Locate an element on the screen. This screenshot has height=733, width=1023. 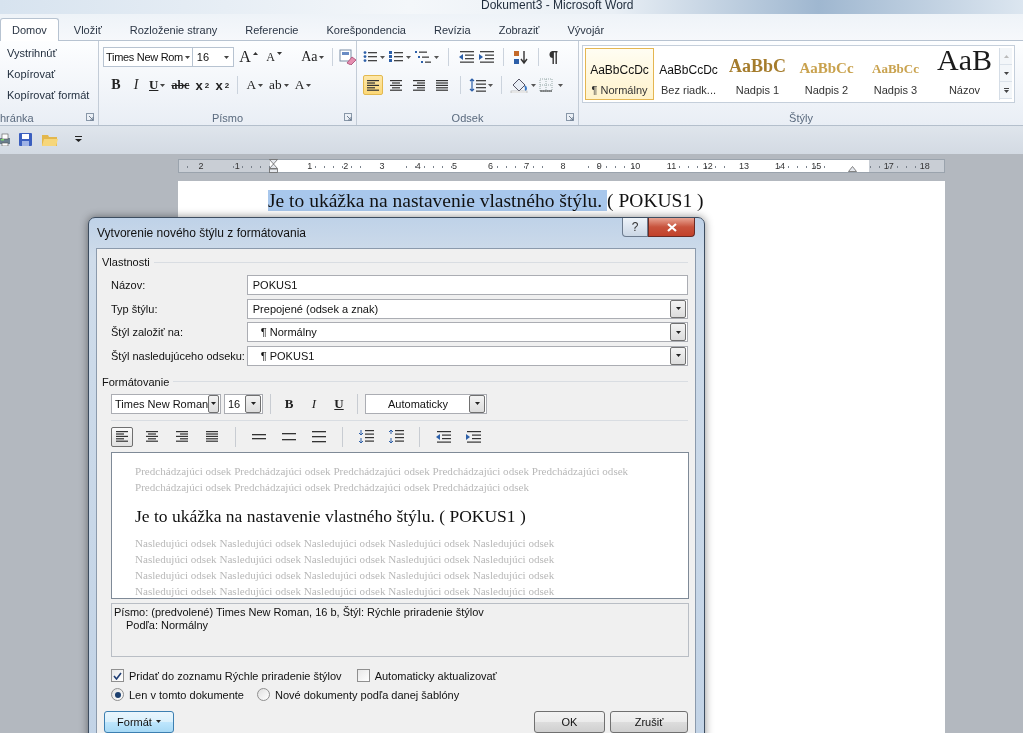
ribbon-tab: Domov is located at coordinates (29, 29).